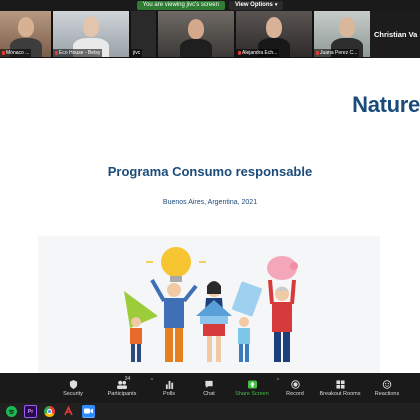 Image resolution: width=420 pixels, height=420 pixels. I want to click on security-button: Security, so click(73, 388).